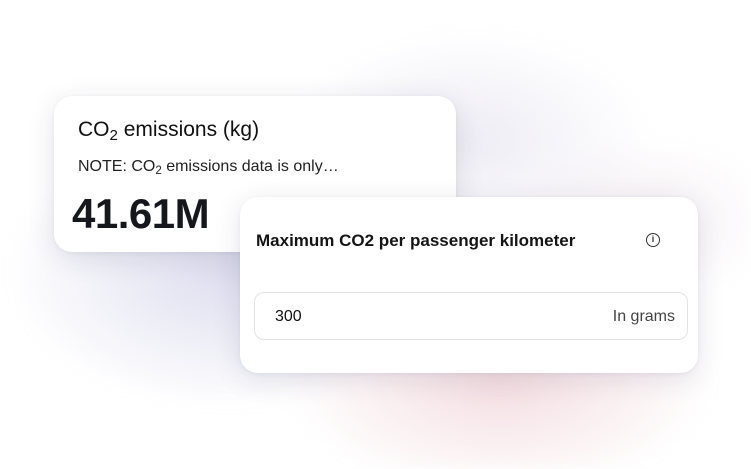 The width and height of the screenshot is (751, 469). What do you see at coordinates (169, 131) in the screenshot?
I see `card-title: CO2 emissions (kg)` at bounding box center [169, 131].